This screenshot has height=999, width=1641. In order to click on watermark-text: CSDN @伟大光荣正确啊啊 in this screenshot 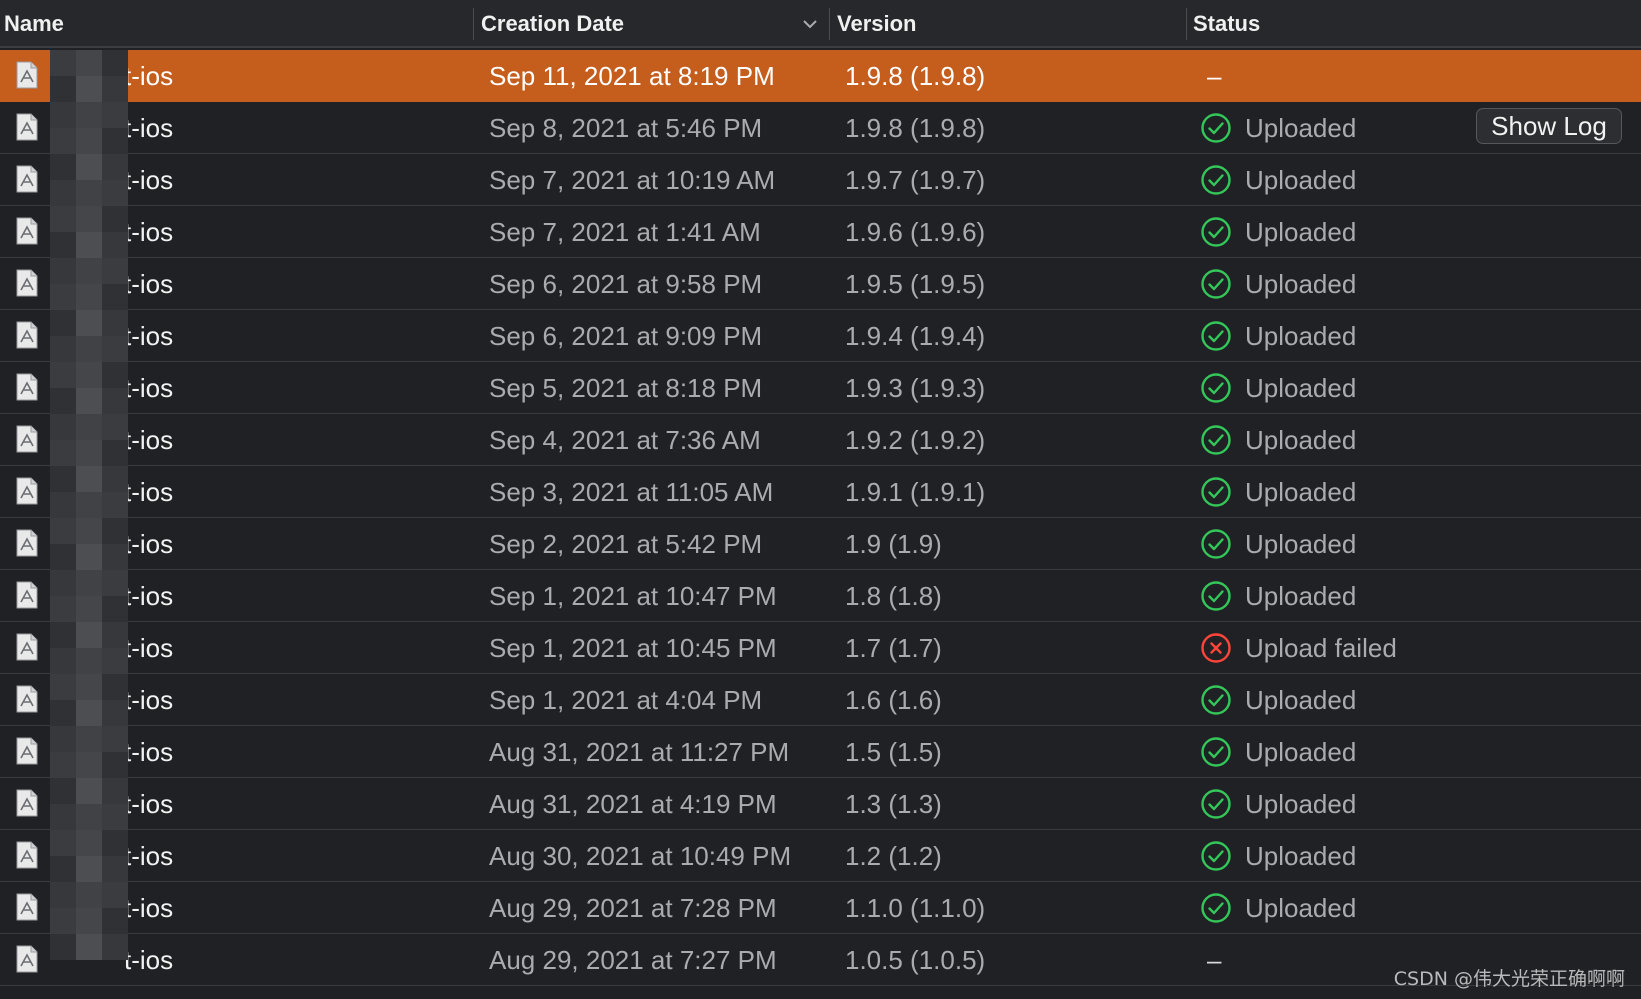, I will do `click(1509, 979)`.